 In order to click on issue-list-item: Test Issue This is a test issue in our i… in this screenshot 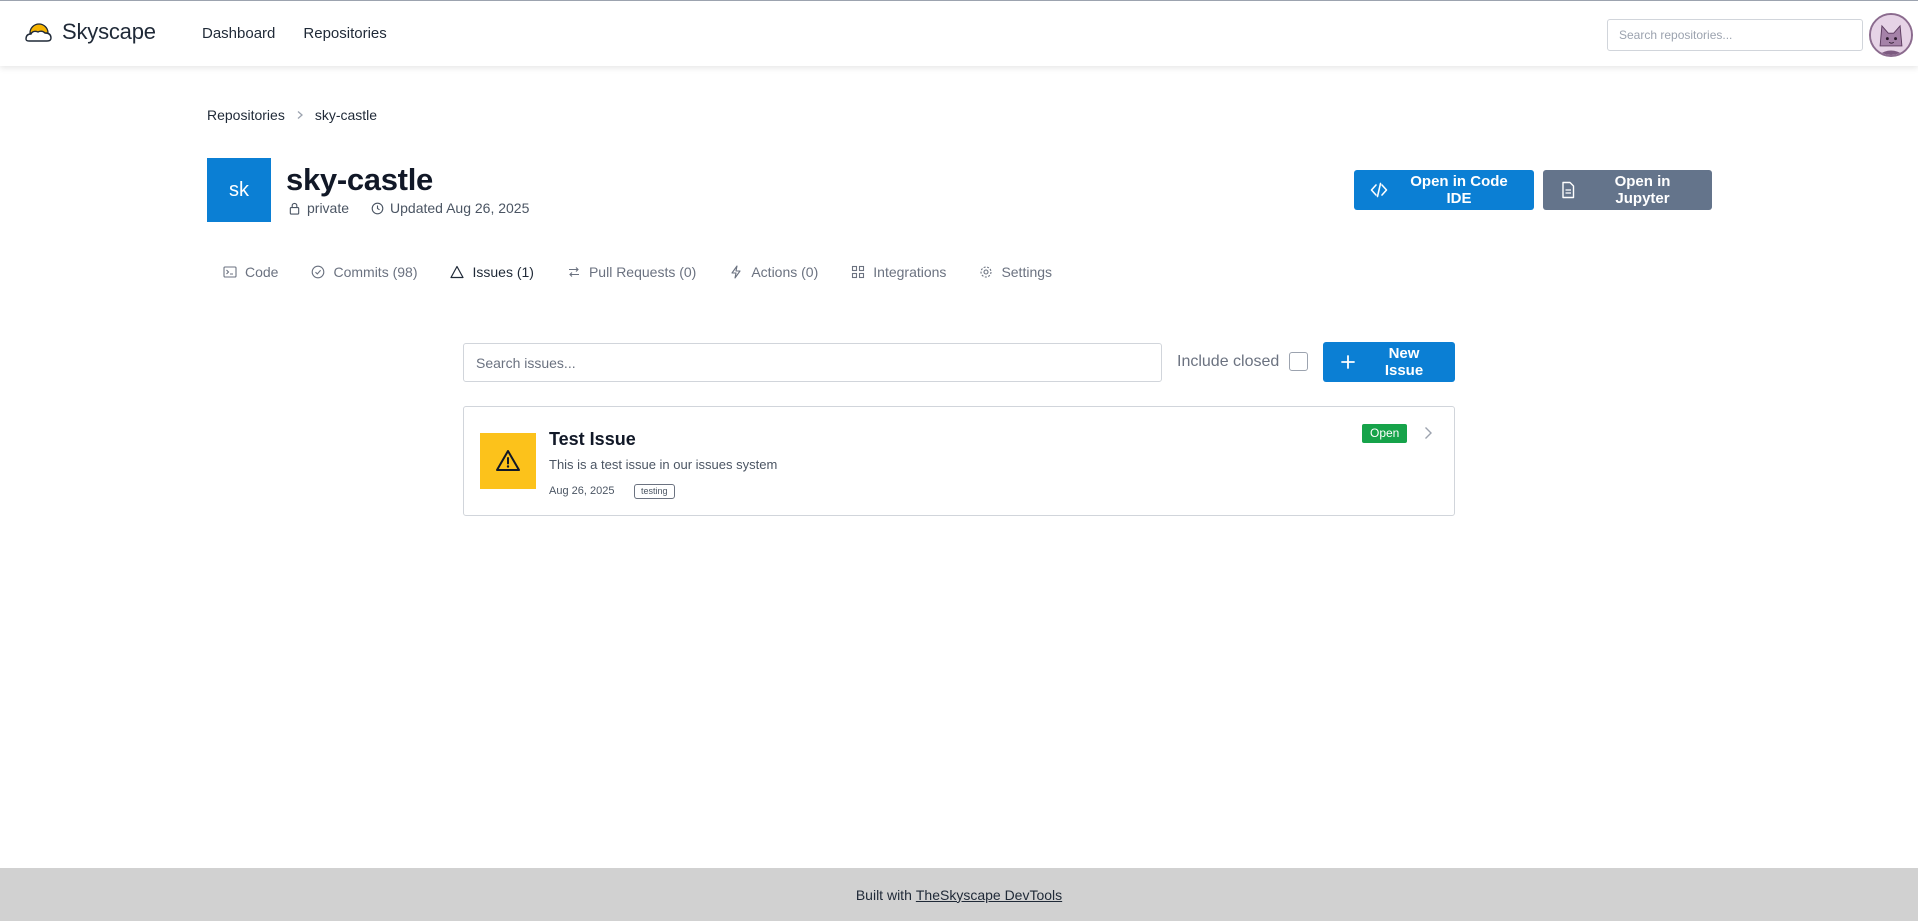, I will do `click(959, 461)`.